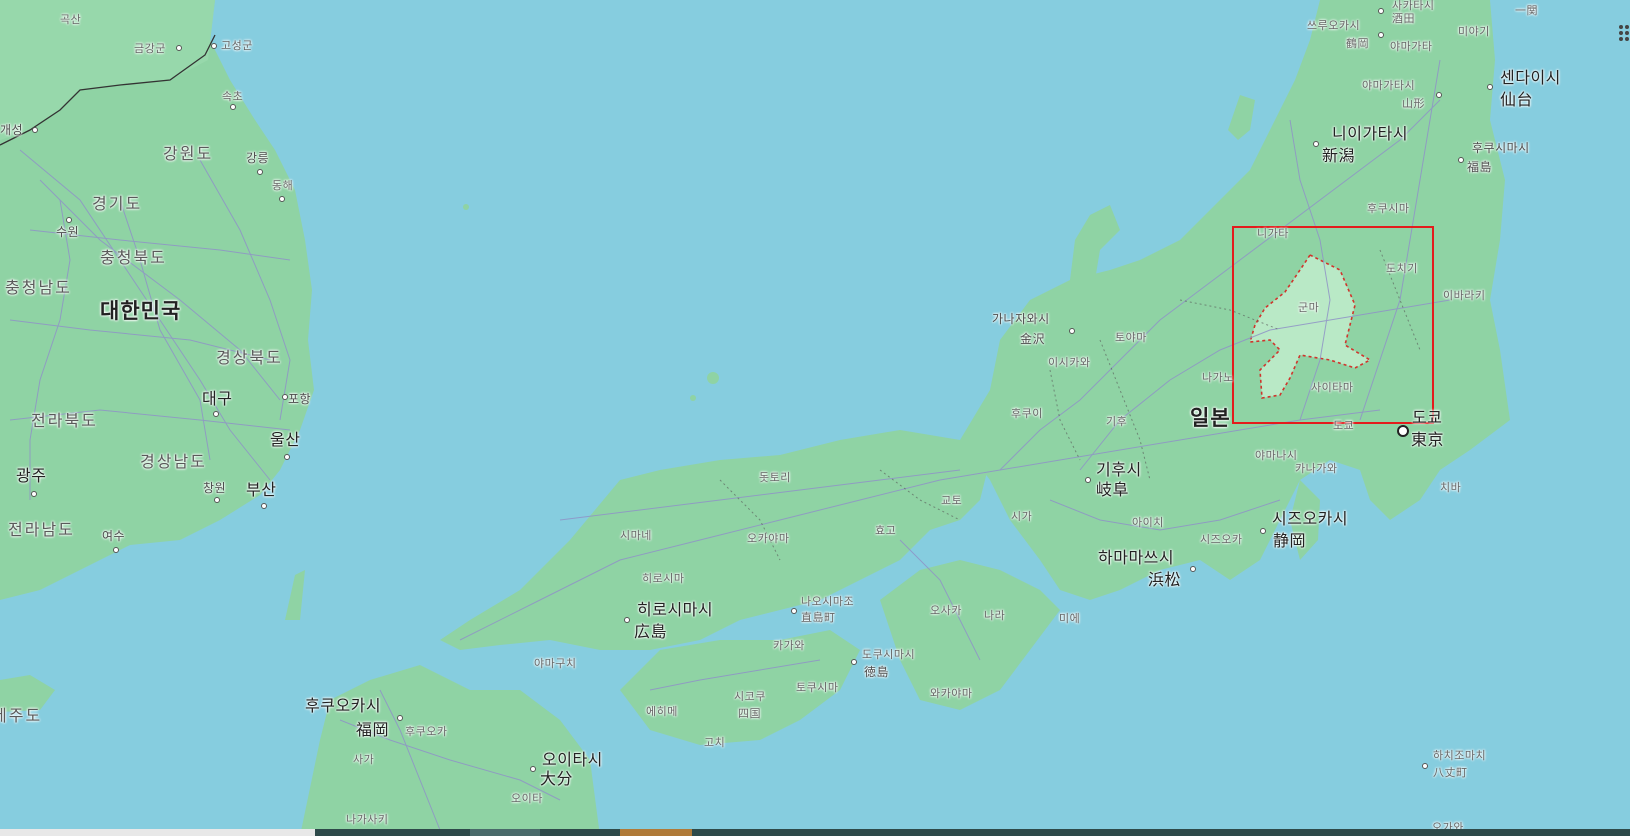 The width and height of the screenshot is (1630, 836). What do you see at coordinates (261, 489) in the screenshot?
I see `city-label: 부산` at bounding box center [261, 489].